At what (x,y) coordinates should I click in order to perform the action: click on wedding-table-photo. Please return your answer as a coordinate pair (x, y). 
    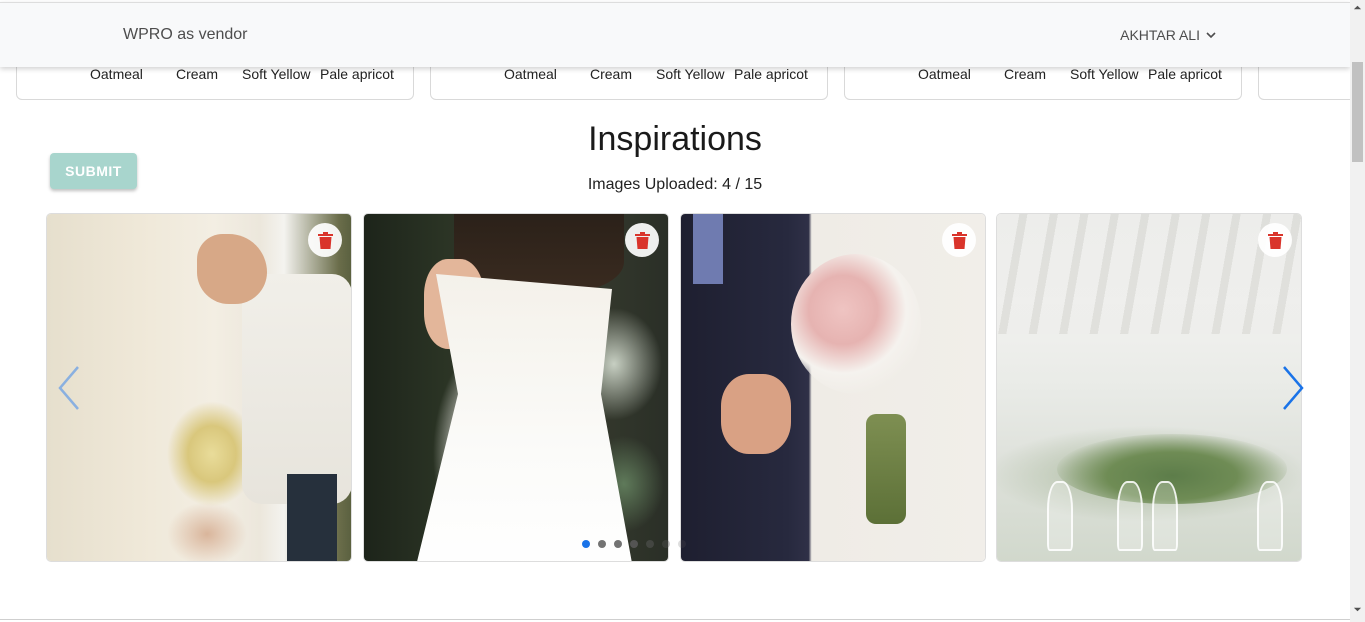
    Looking at the image, I should click on (1149, 387).